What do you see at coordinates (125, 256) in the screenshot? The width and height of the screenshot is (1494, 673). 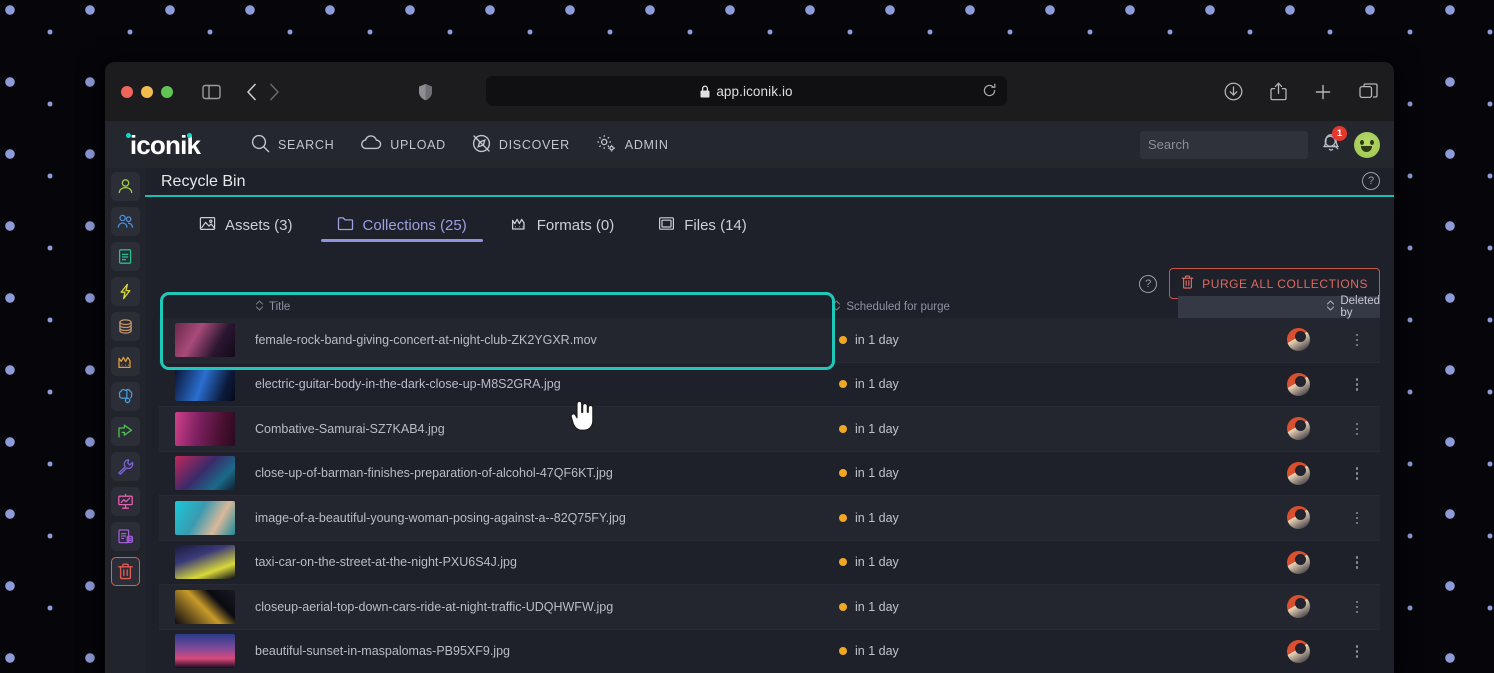 I see `sidebar-item-metadata` at bounding box center [125, 256].